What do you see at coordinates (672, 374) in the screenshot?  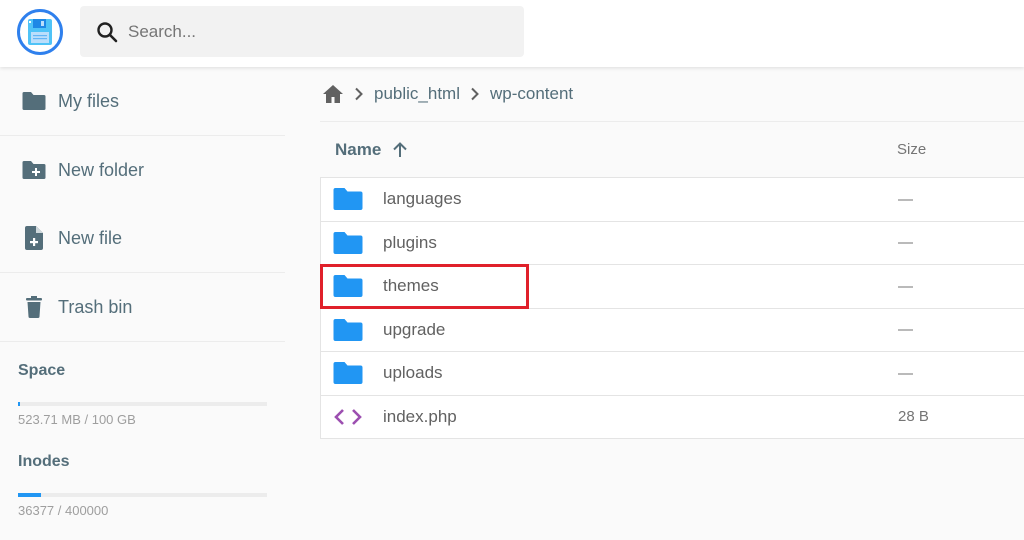 I see `table-row: uploads —` at bounding box center [672, 374].